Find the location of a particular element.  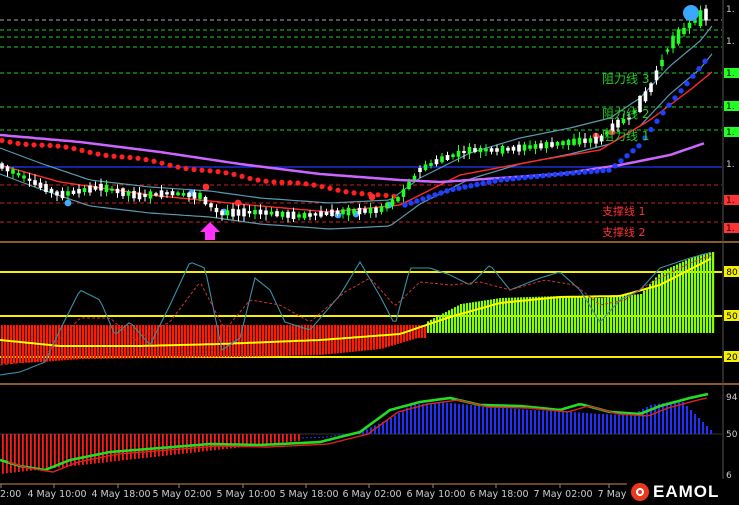

support-label-1: 支撑线 1 is located at coordinates (624, 211).